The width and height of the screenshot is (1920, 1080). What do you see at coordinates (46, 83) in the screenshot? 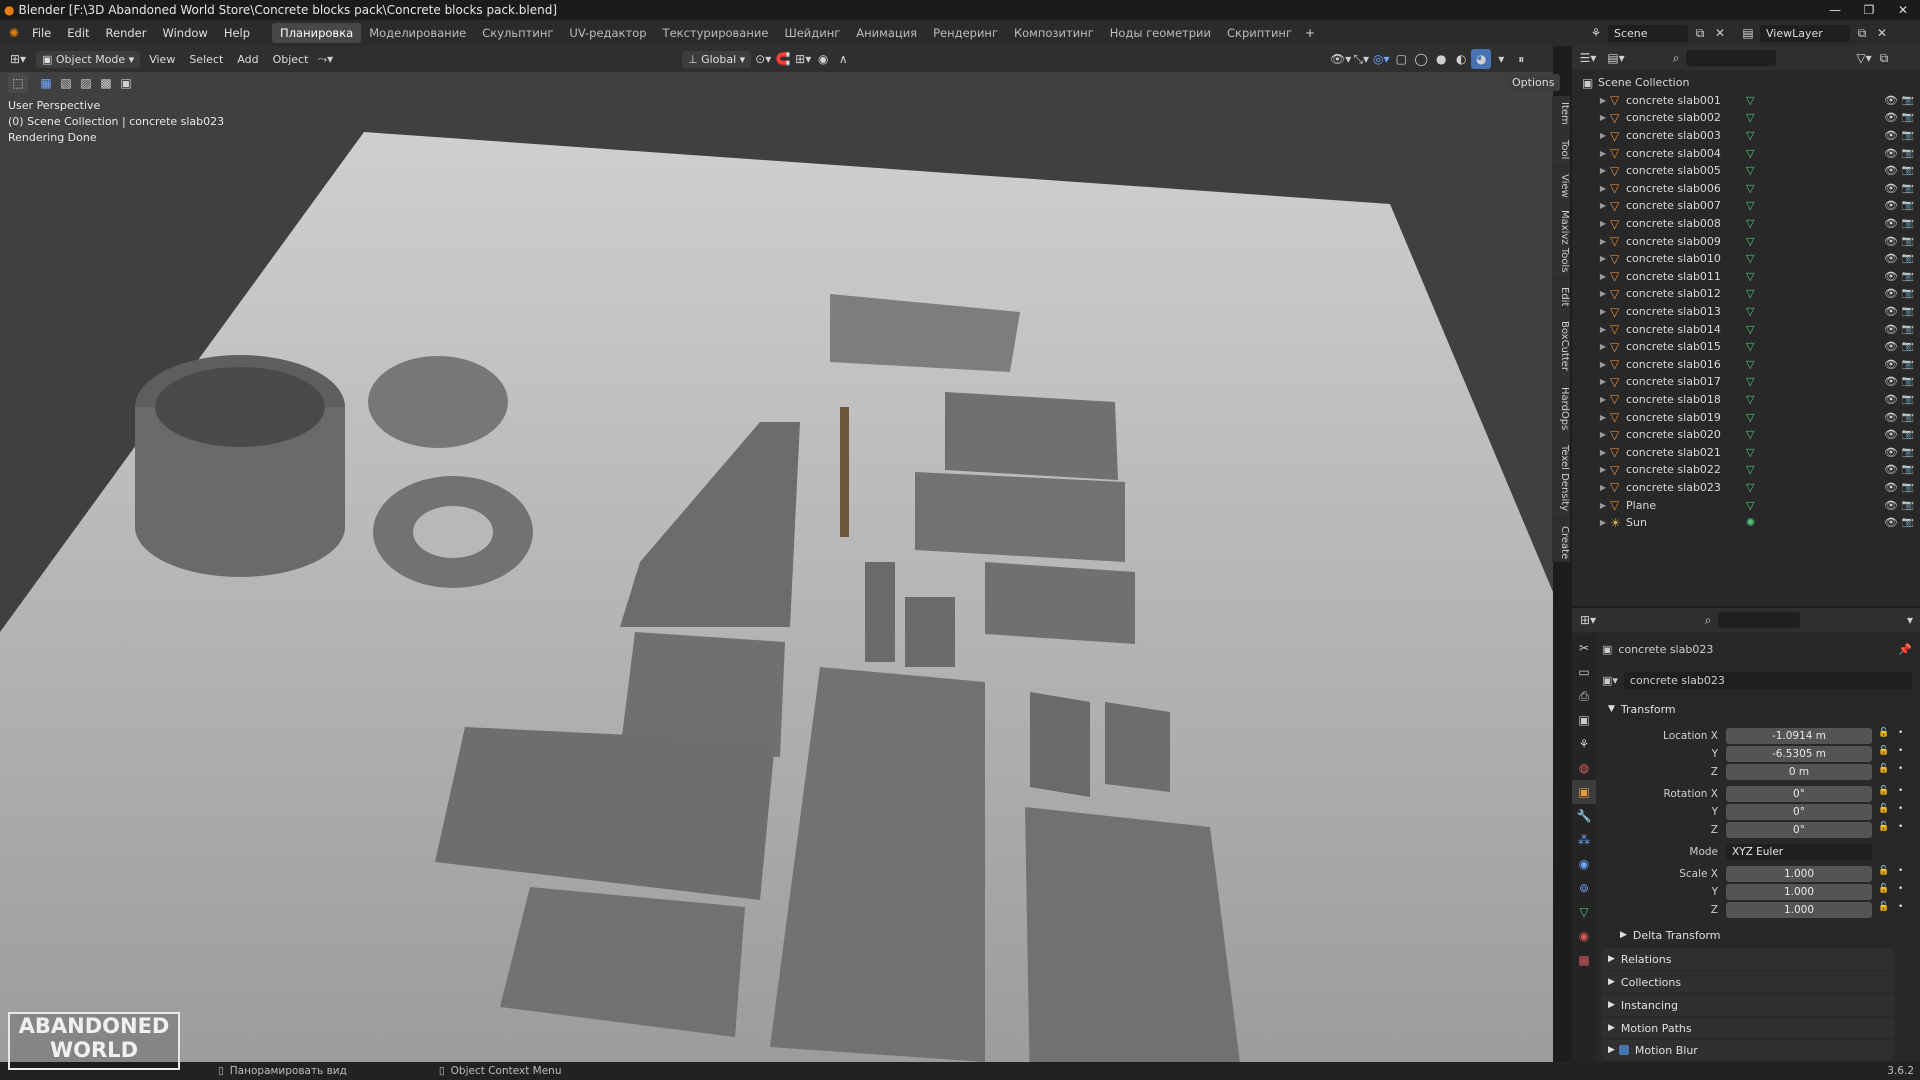
I see `select-box-mode-icon: ▦` at bounding box center [46, 83].